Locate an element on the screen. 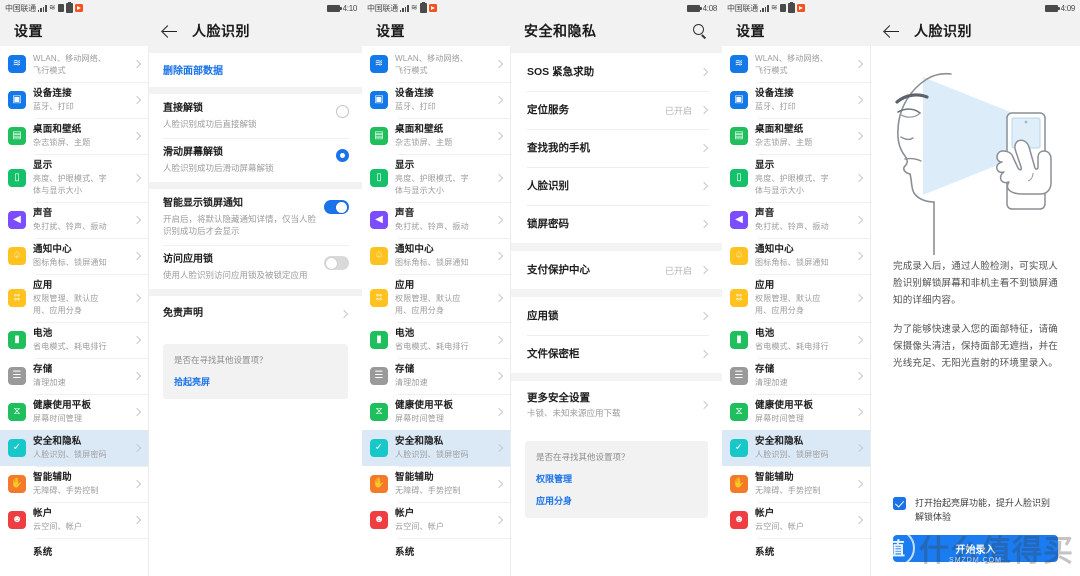  bell-icon: ♤ is located at coordinates (739, 256).